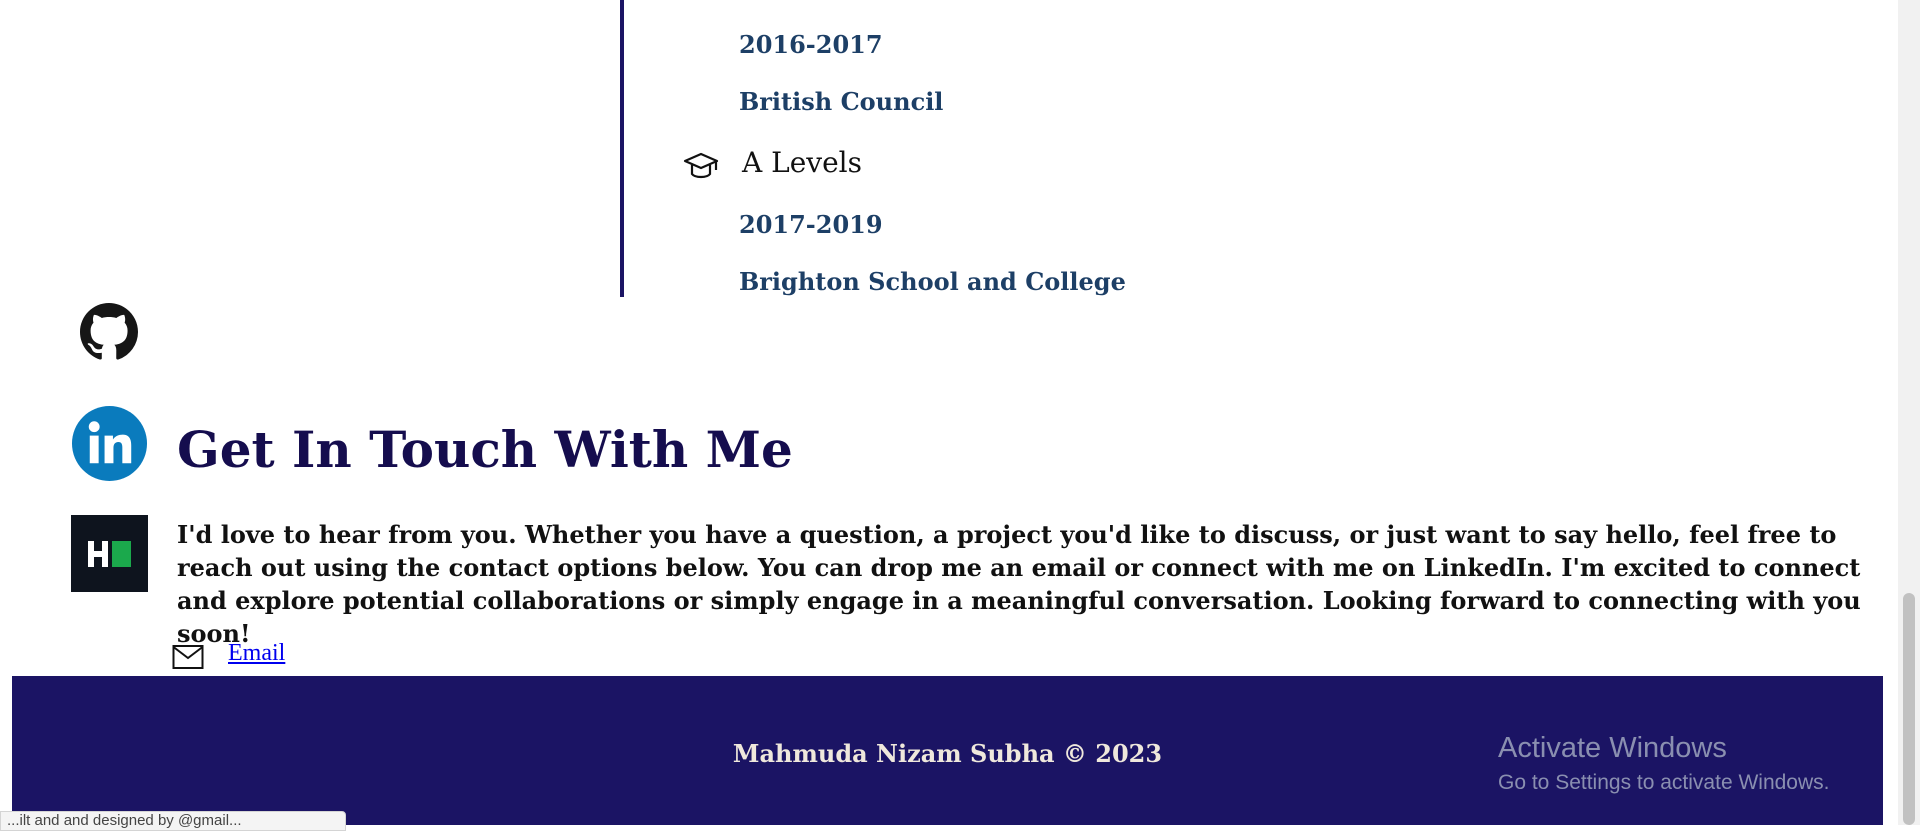 The width and height of the screenshot is (1920, 831). I want to click on mail-icon, so click(188, 657).